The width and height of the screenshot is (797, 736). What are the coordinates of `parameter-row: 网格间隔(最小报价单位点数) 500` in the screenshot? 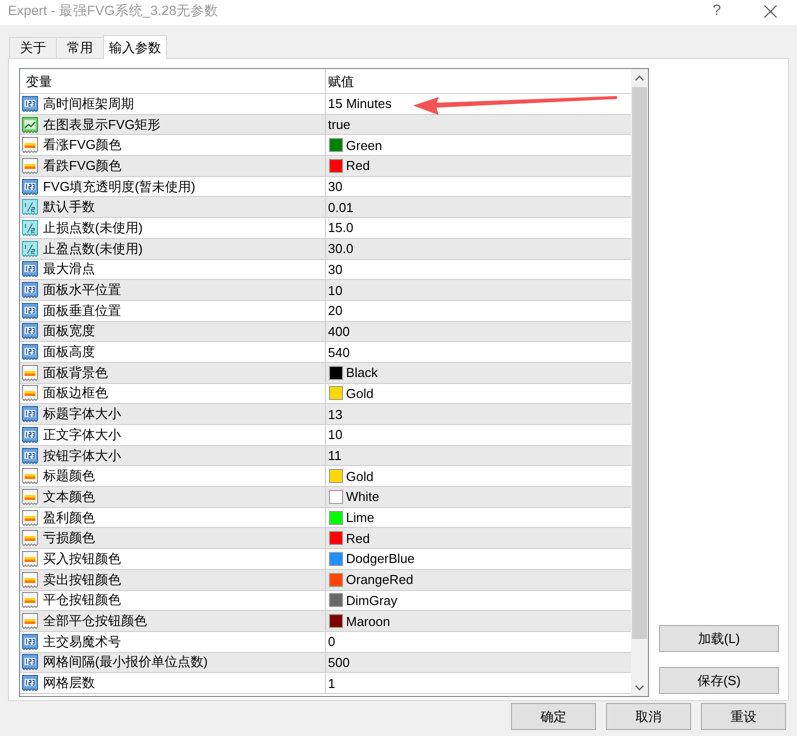 It's located at (325, 663).